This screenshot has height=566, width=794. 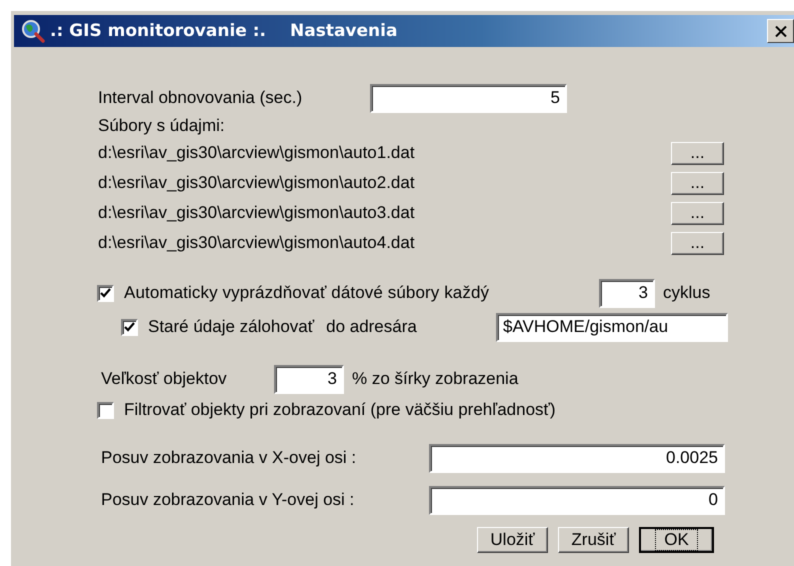 I want to click on file-path: d:\esri\av_gis30\arcview\gismon\auto2.dat, so click(x=256, y=183).